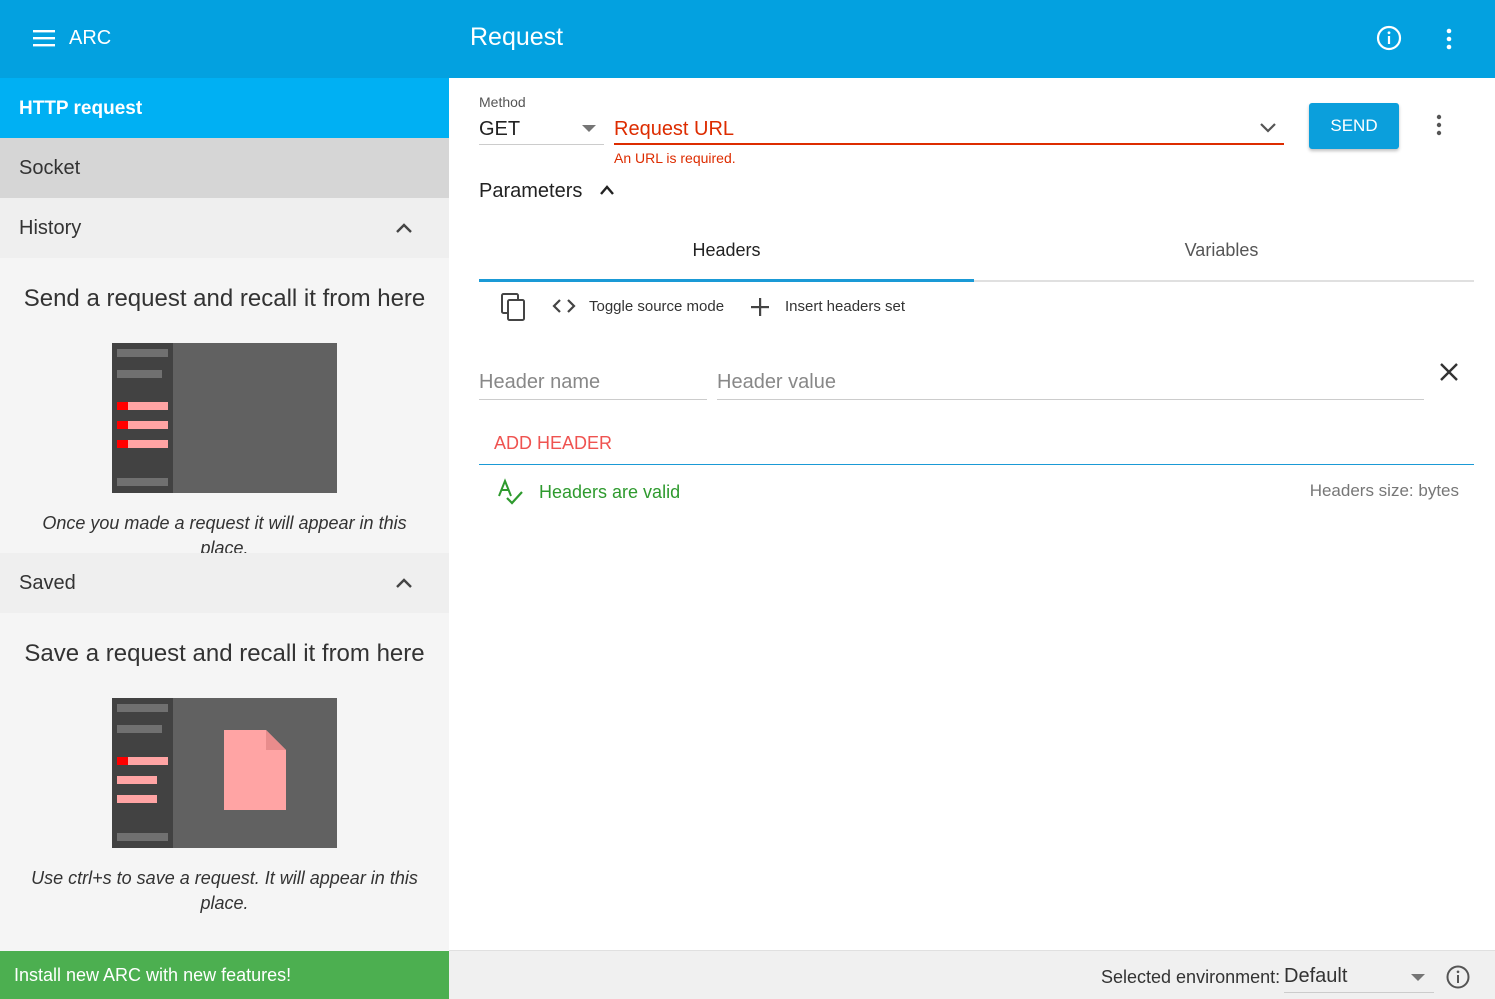 Image resolution: width=1495 pixels, height=999 pixels. What do you see at coordinates (224, 228) in the screenshot?
I see `history-section-header: History` at bounding box center [224, 228].